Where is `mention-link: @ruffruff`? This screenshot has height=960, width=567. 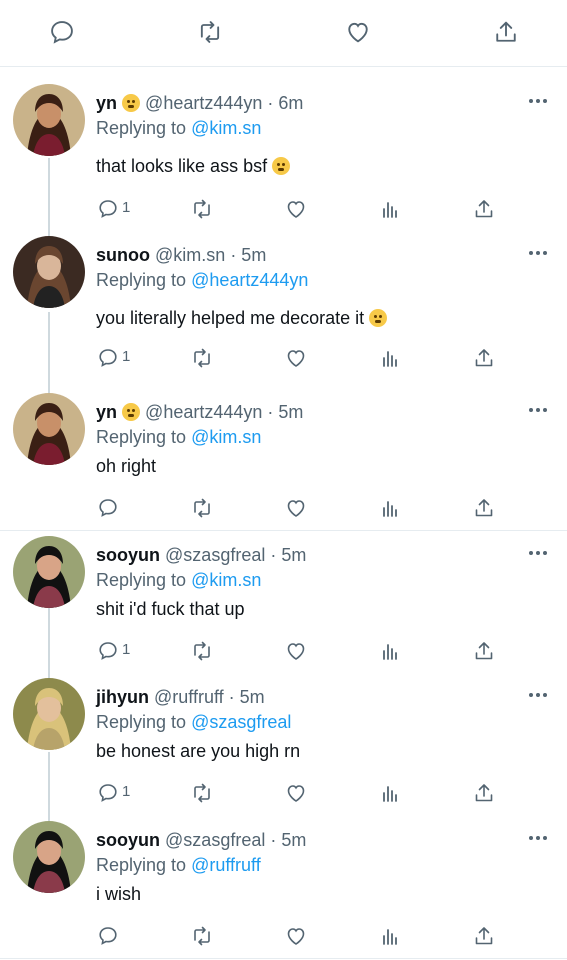 mention-link: @ruffruff is located at coordinates (226, 865).